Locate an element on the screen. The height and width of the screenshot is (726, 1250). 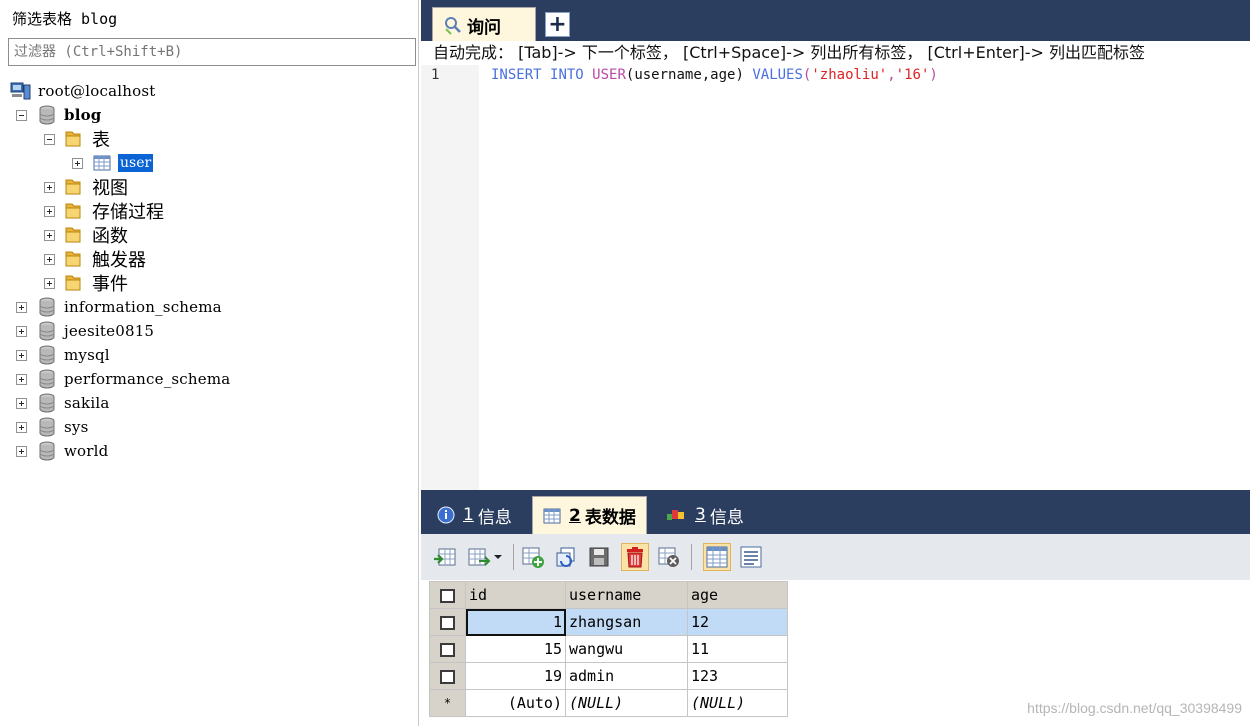
tab-number: 3 is located at coordinates (700, 515).